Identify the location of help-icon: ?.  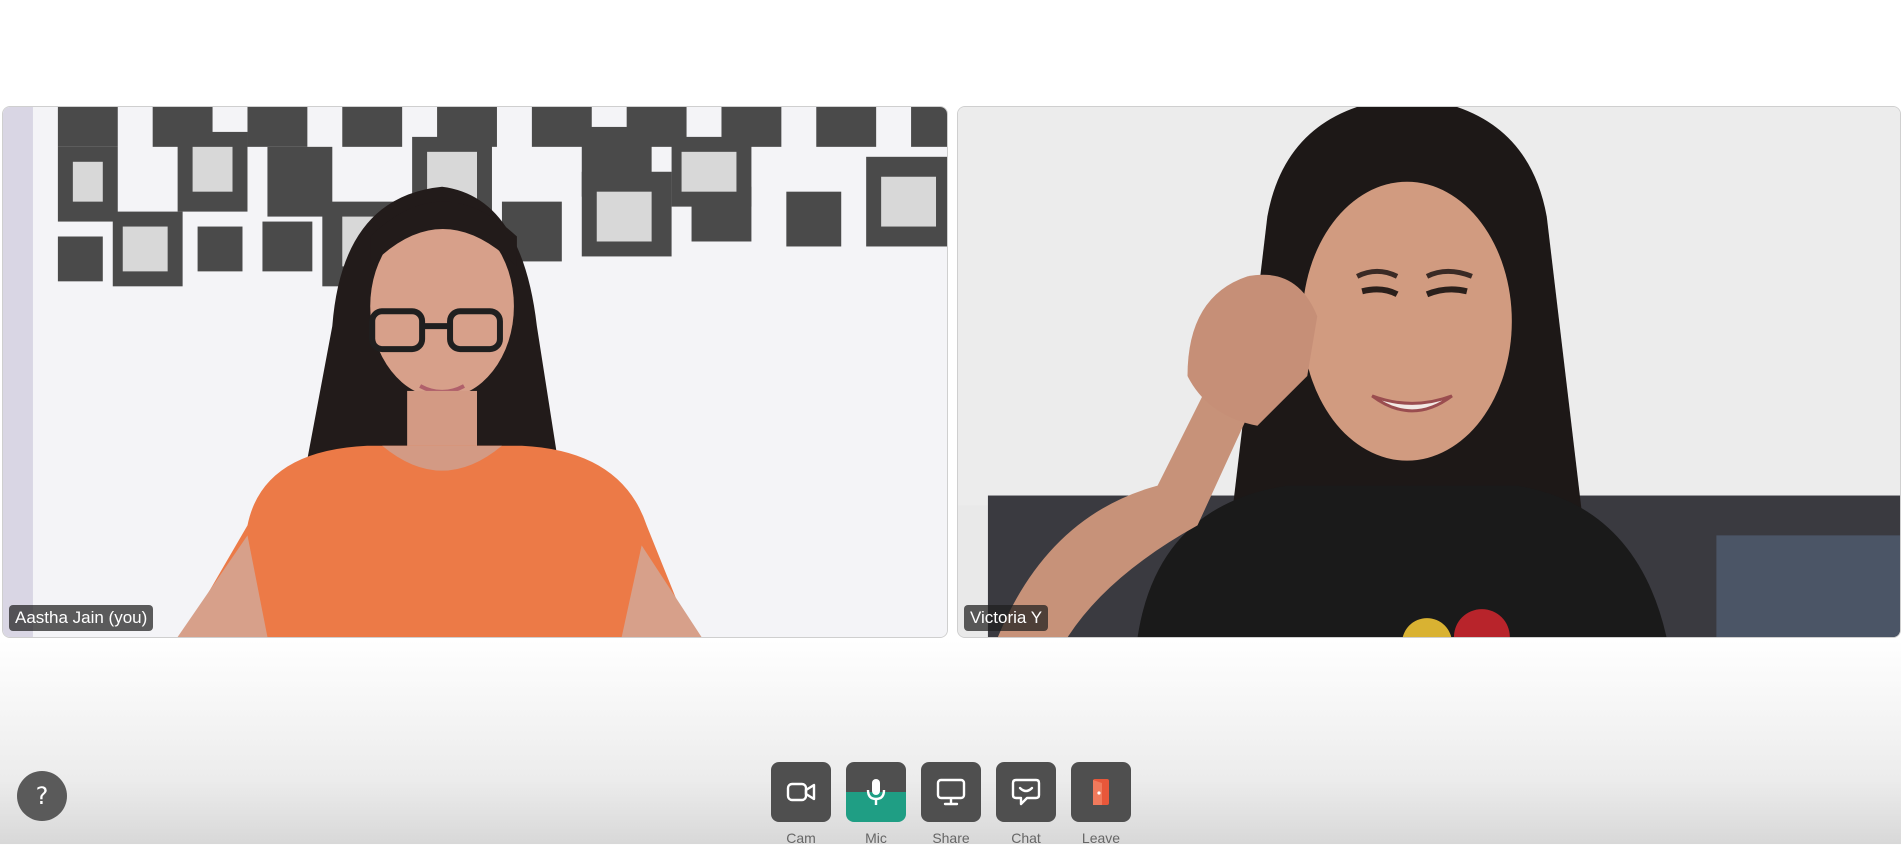
(42, 796).